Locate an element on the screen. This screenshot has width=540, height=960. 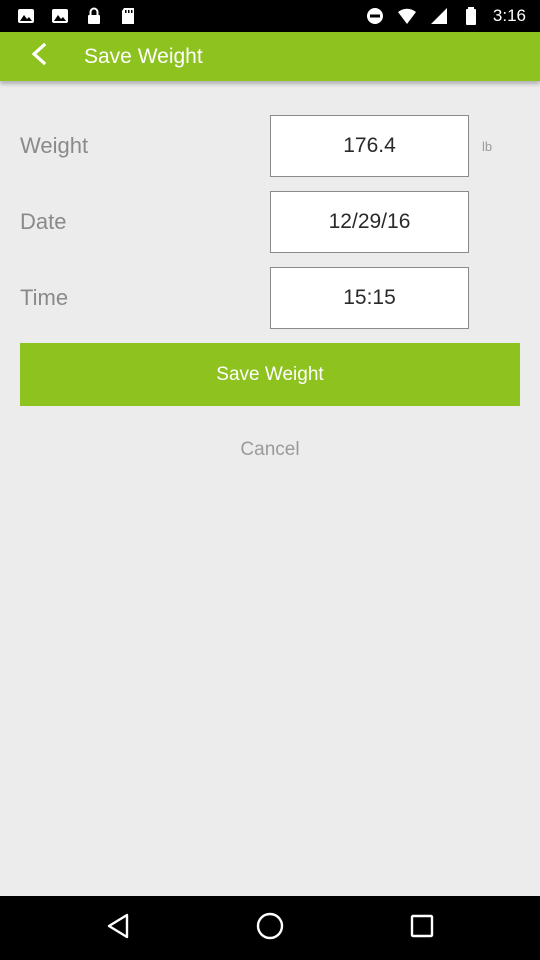
back-triangle-icon is located at coordinates (118, 928).